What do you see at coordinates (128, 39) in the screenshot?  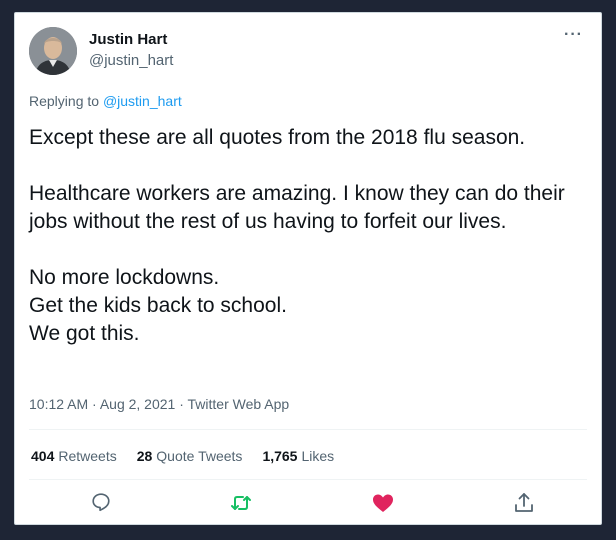 I see `author-name: Justin Hart` at bounding box center [128, 39].